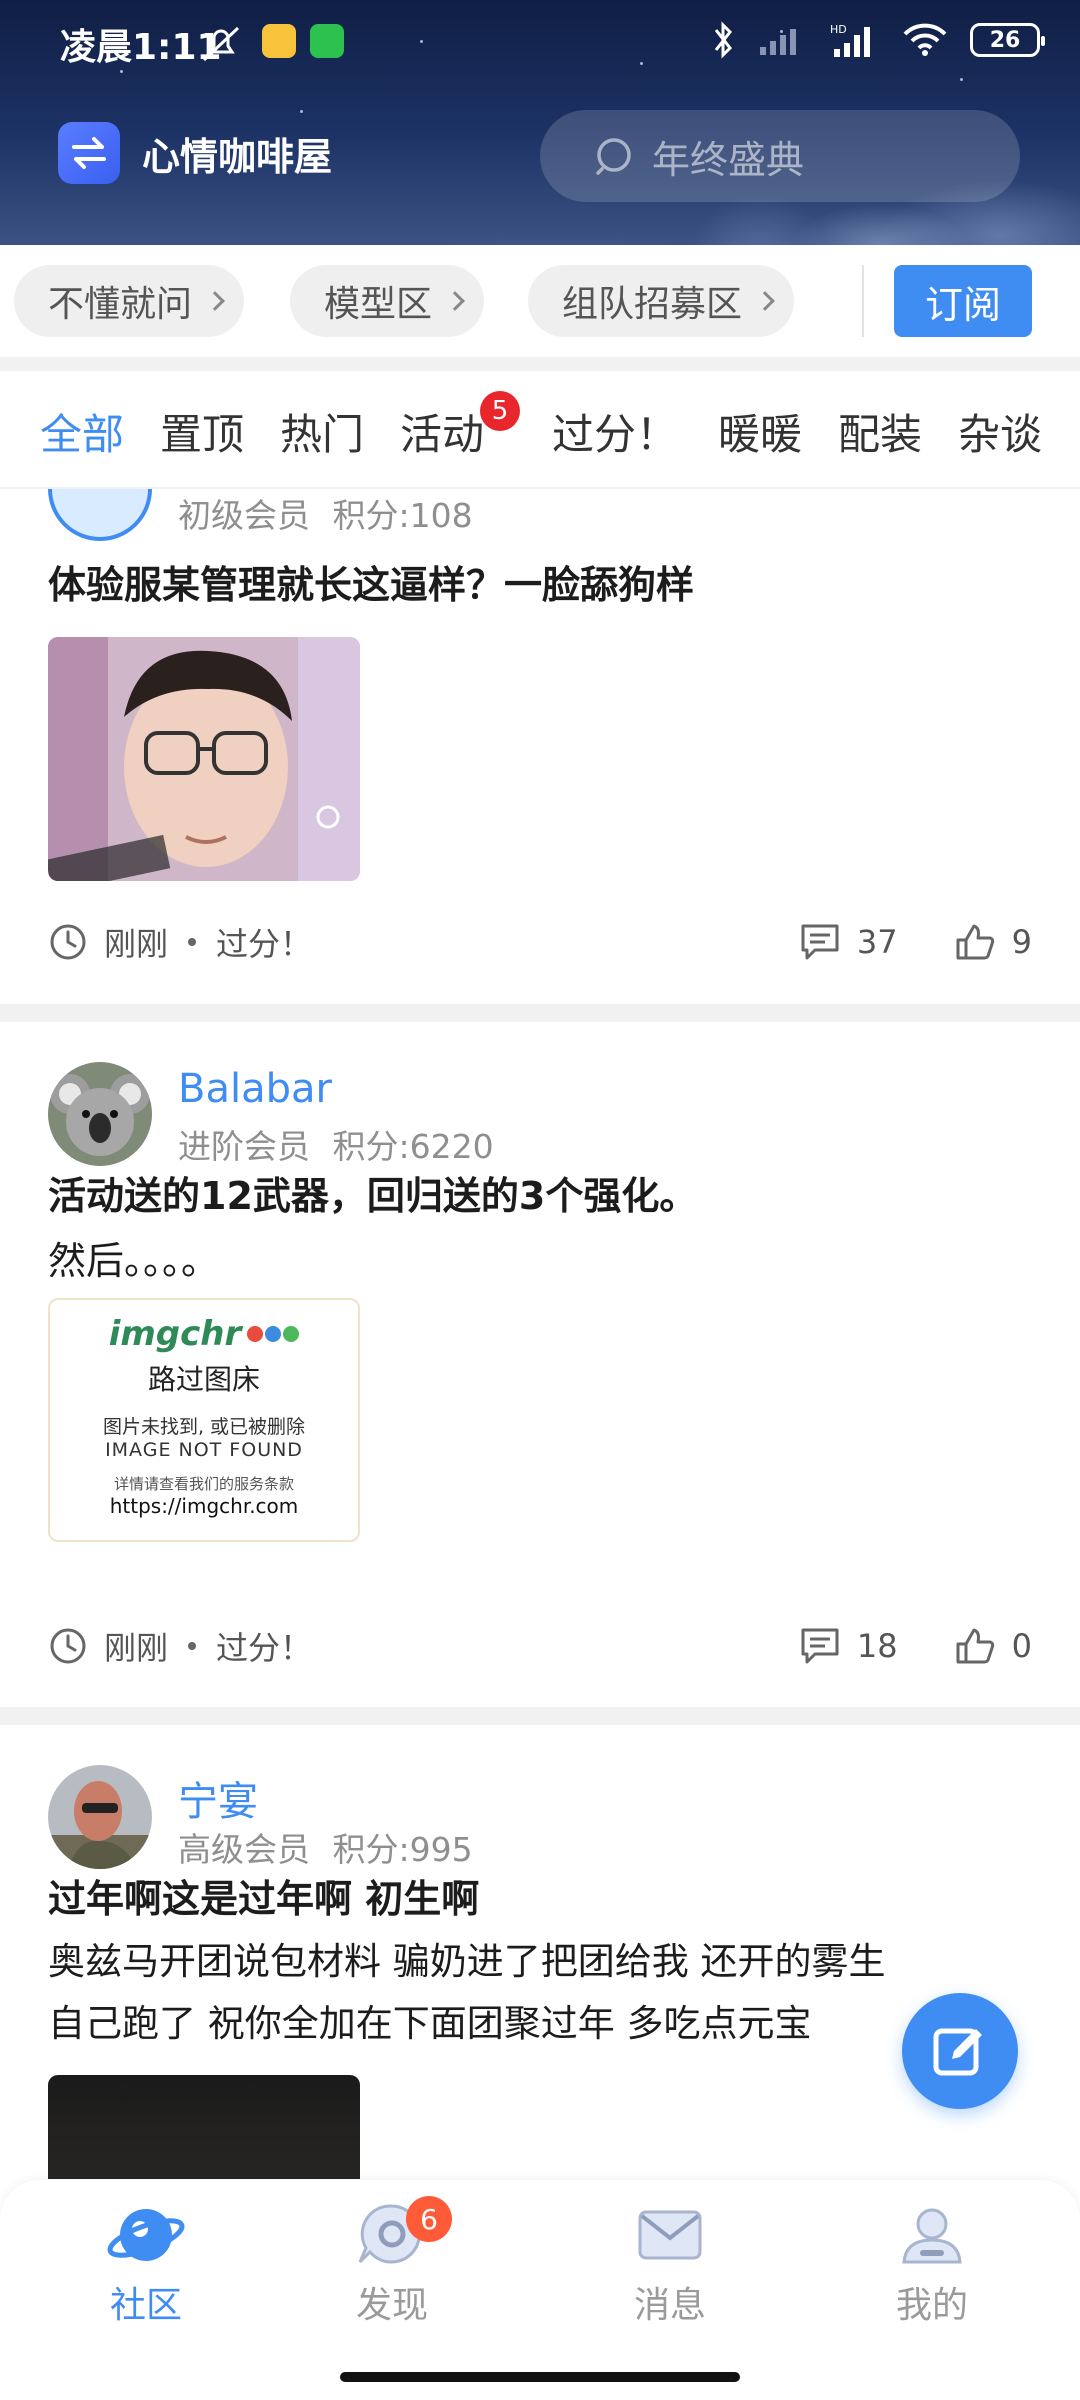 The height and width of the screenshot is (2400, 1080). What do you see at coordinates (1000, 431) in the screenshot?
I see `tab-chat: 杂谈` at bounding box center [1000, 431].